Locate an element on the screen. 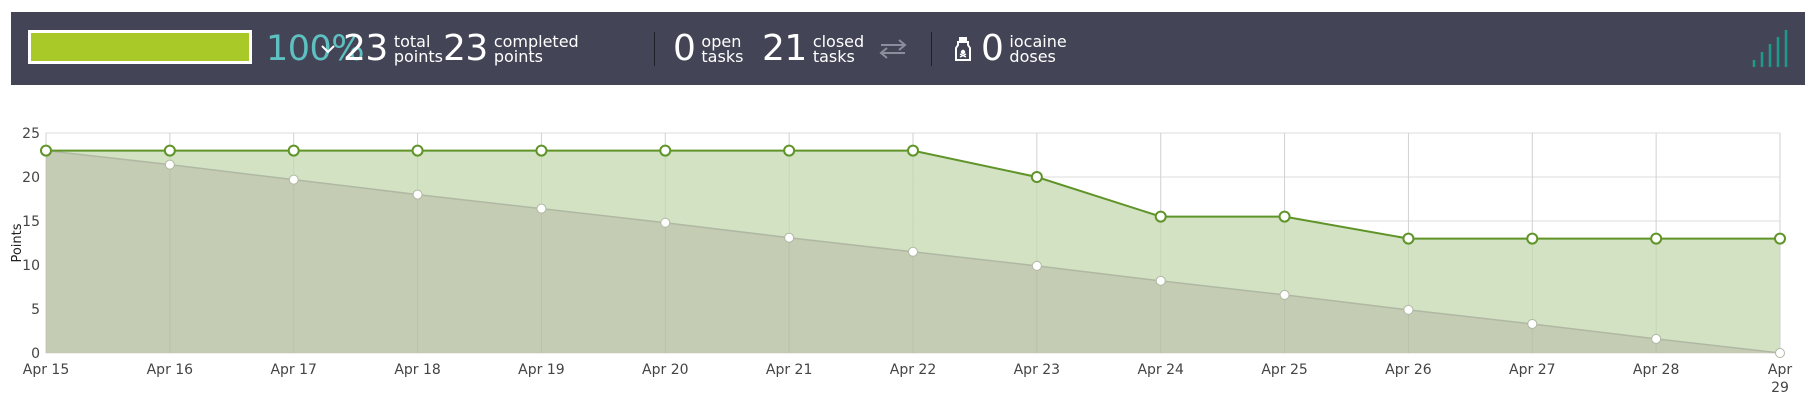  total-points-stat: 23 total points is located at coordinates (393, 48).